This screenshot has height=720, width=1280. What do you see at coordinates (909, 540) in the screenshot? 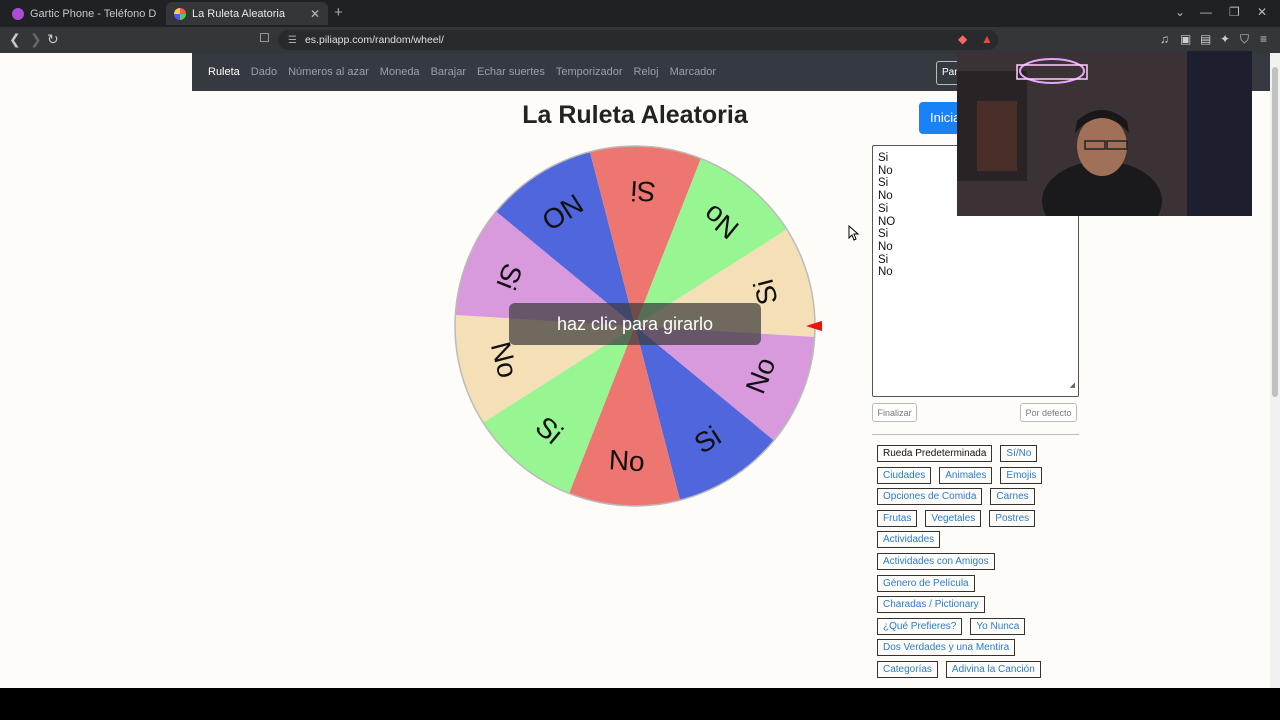
I see `preset-chip: Actividades` at bounding box center [909, 540].